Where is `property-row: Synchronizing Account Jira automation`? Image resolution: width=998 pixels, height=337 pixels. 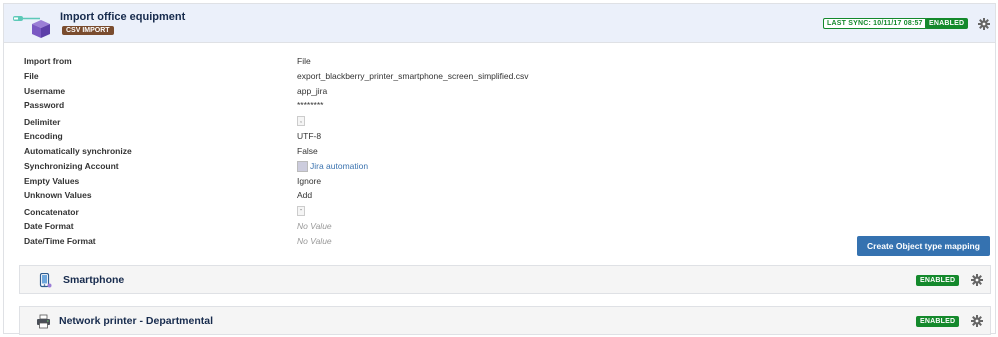
property-row: Synchronizing Account Jira automation is located at coordinates (324, 168).